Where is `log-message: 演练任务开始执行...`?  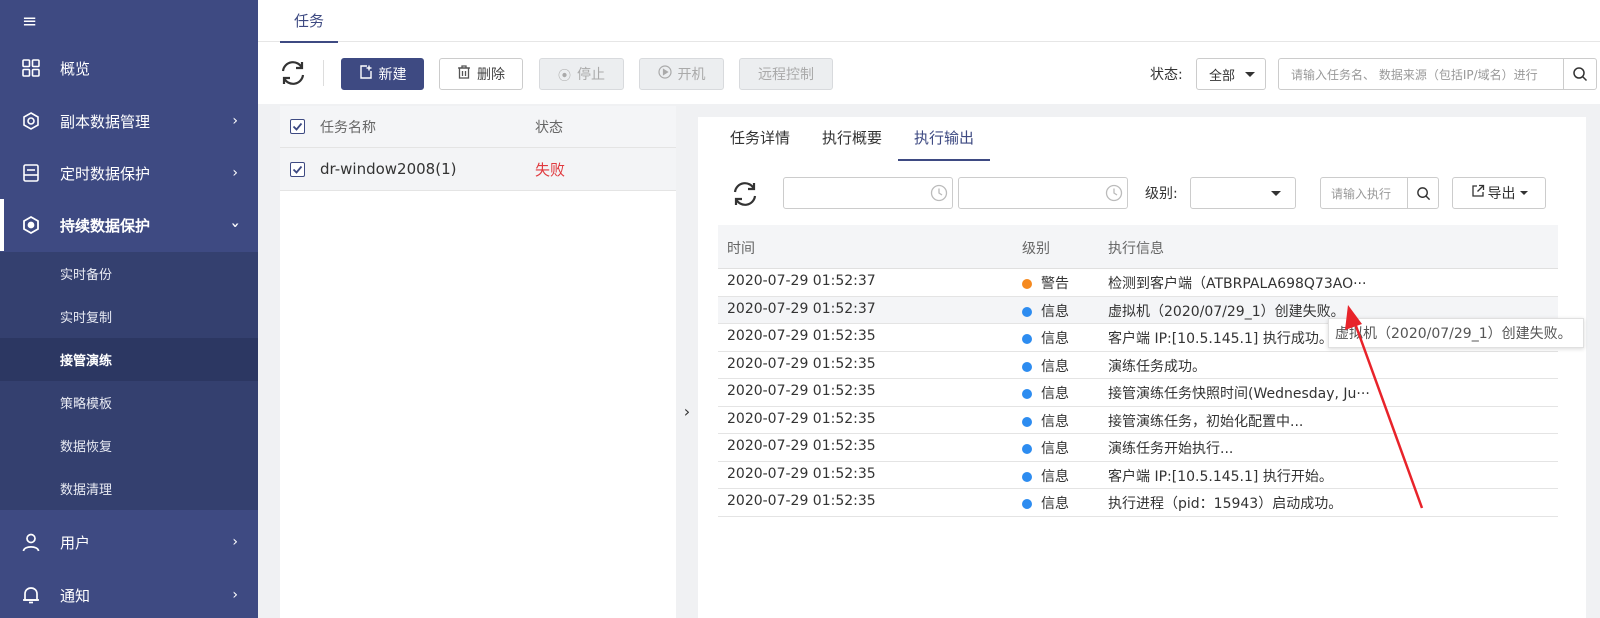 log-message: 演练任务开始执行... is located at coordinates (1170, 448).